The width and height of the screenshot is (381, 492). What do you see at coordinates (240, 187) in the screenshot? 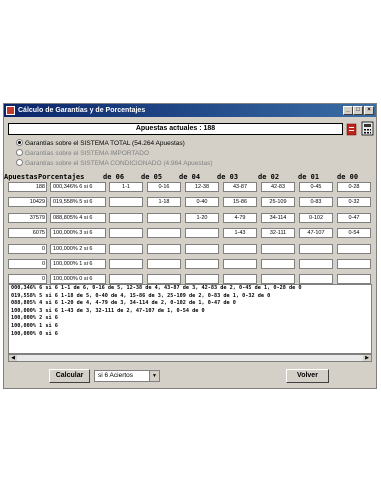
I see `range-cell: 43-87` at bounding box center [240, 187].